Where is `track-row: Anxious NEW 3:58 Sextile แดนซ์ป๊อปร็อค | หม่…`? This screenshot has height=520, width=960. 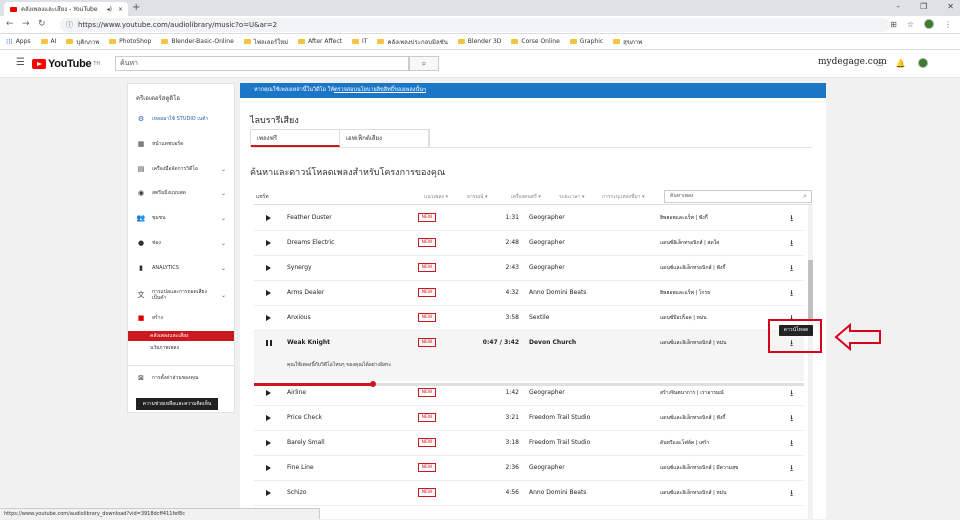 track-row: Anxious NEW 3:58 Sextile แดนซ์ป๊อปร็อค | หม่… is located at coordinates (529, 318).